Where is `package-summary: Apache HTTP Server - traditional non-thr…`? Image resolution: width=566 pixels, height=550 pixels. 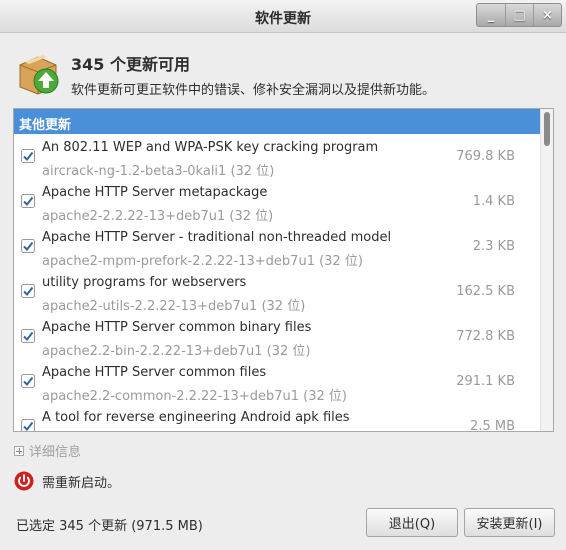
package-summary: Apache HTTP Server - traditional non-thr… is located at coordinates (217, 237).